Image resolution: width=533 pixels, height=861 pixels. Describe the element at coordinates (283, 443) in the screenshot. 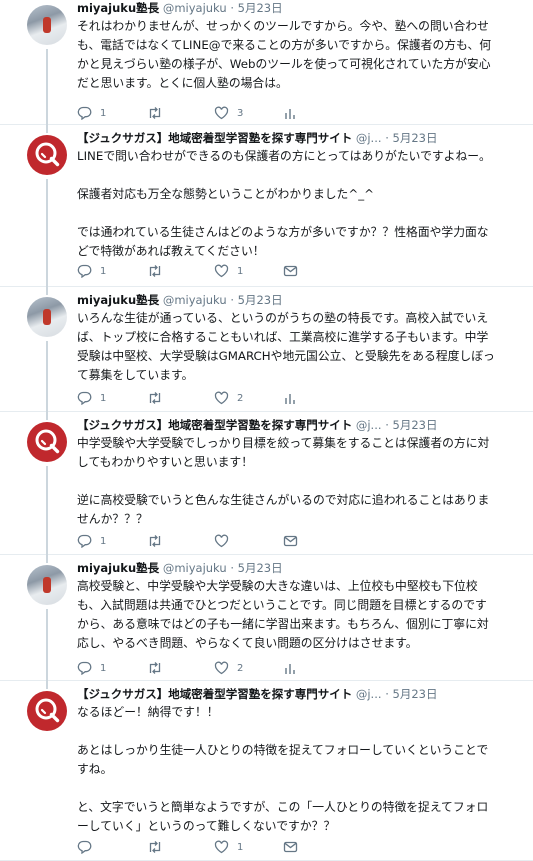

I see `tweet-text-line: 中学受験や大学受験でしっかり目標を絞って募集をすることは保護者の方に対` at that location.